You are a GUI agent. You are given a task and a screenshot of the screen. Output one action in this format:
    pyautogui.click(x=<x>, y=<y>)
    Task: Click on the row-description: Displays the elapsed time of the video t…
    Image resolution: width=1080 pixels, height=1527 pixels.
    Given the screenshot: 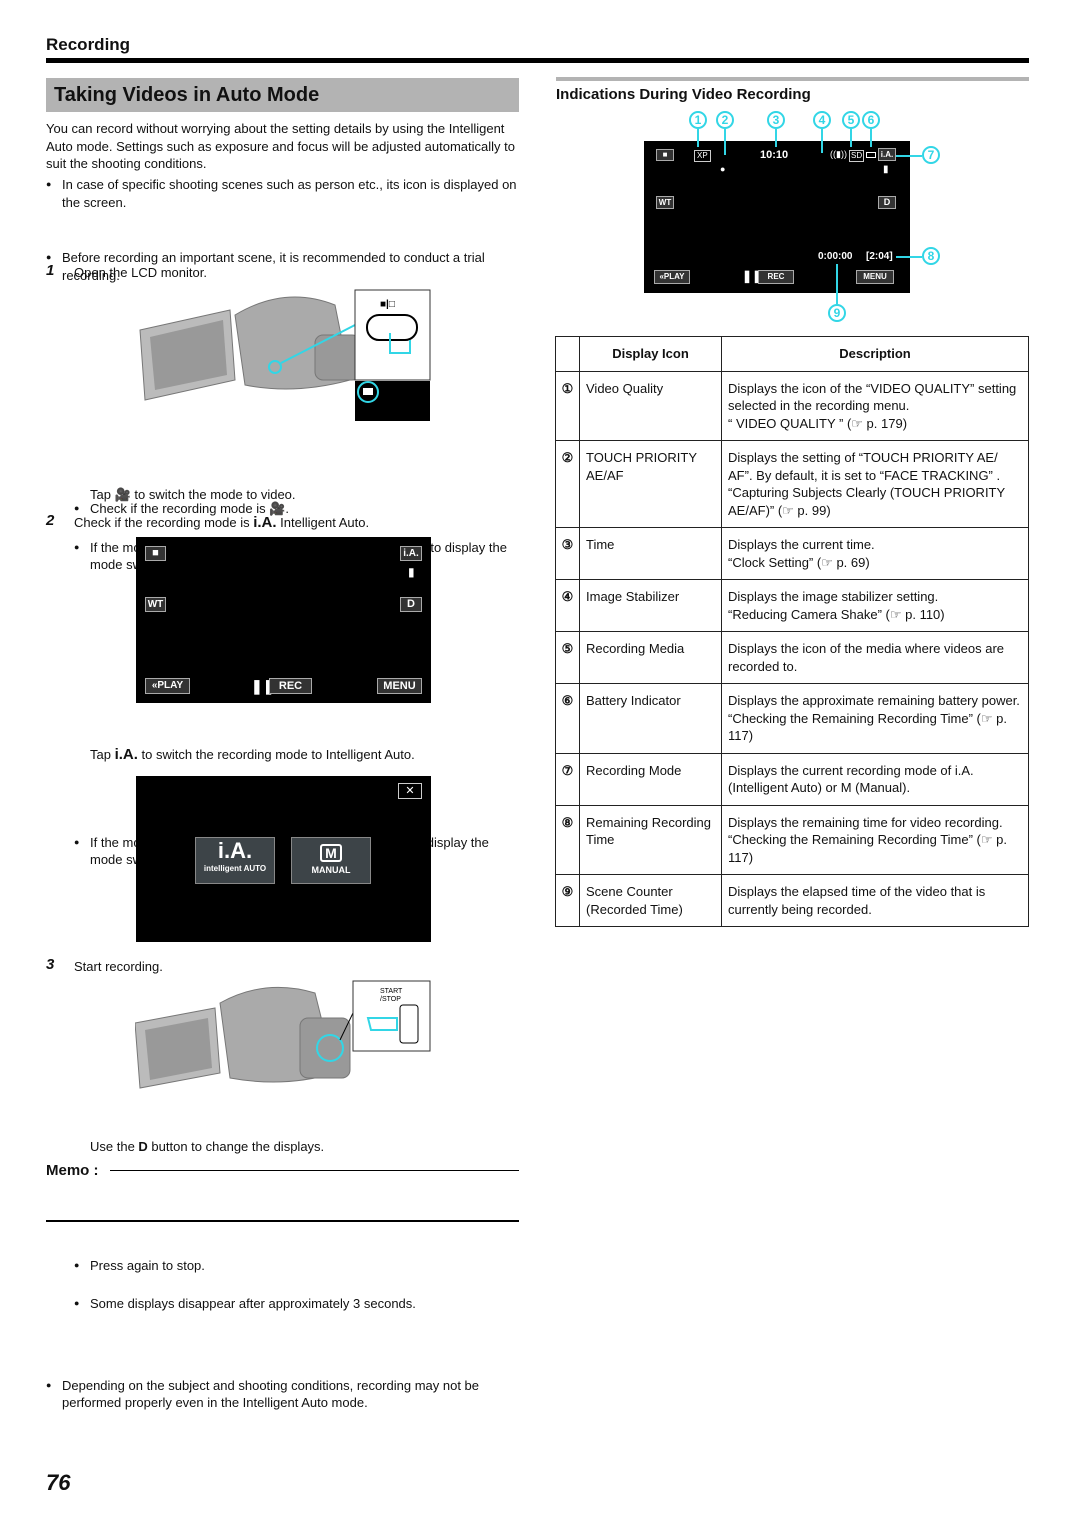 What is the action you would take?
    pyautogui.click(x=875, y=900)
    